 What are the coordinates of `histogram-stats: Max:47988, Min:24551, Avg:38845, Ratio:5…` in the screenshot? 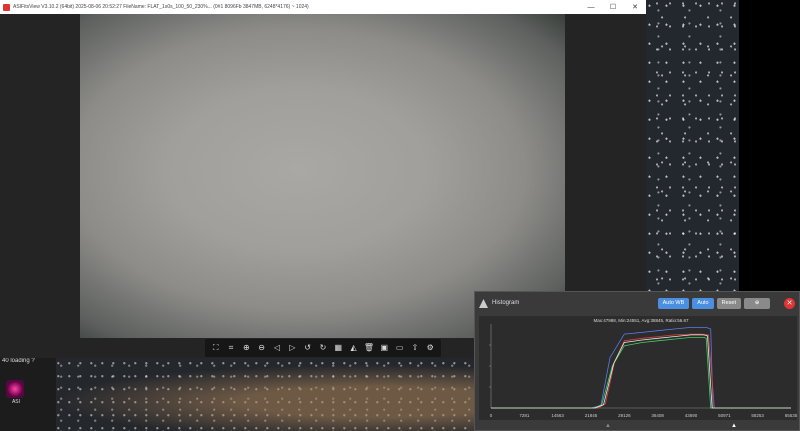 It's located at (641, 320).